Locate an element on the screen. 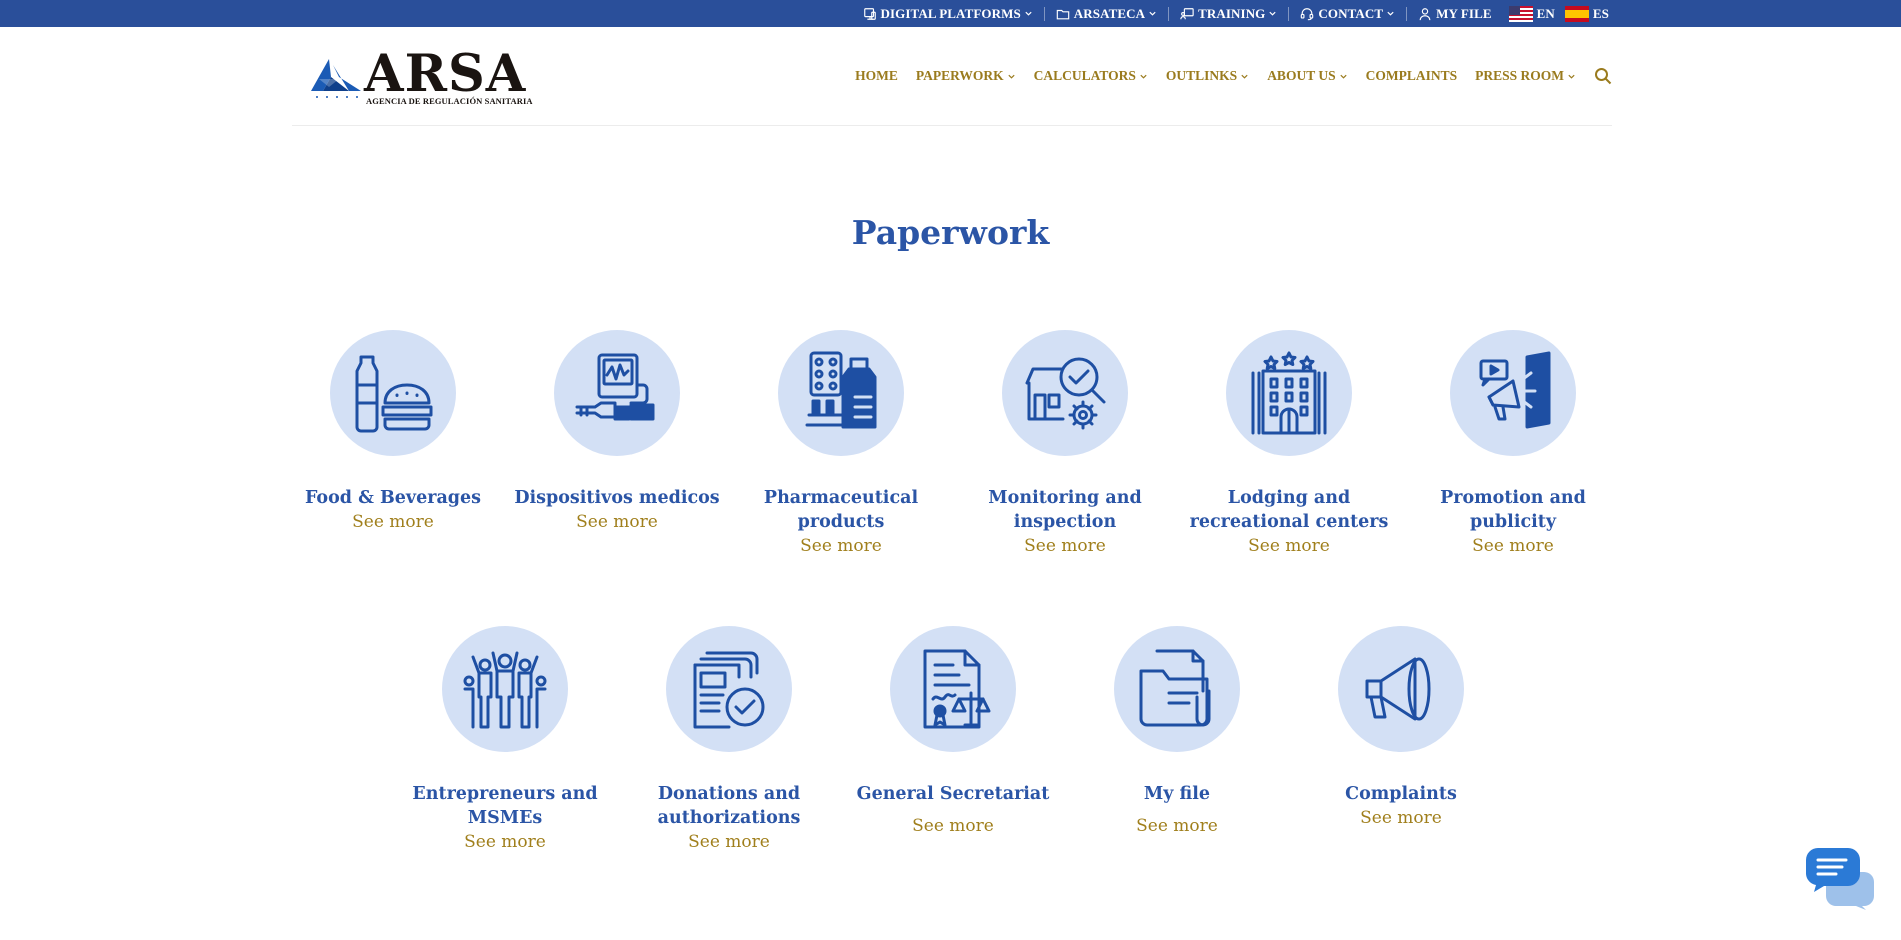 The height and width of the screenshot is (940, 1901). nav-home-label: HOME is located at coordinates (876, 75).